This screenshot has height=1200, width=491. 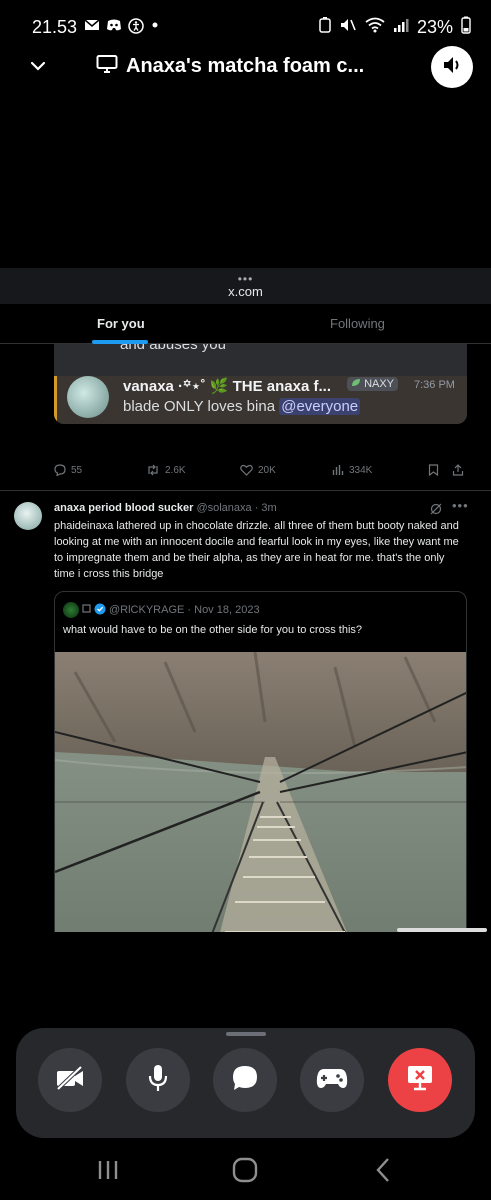 I want to click on discord-server-badge: NAXY, so click(x=373, y=384).